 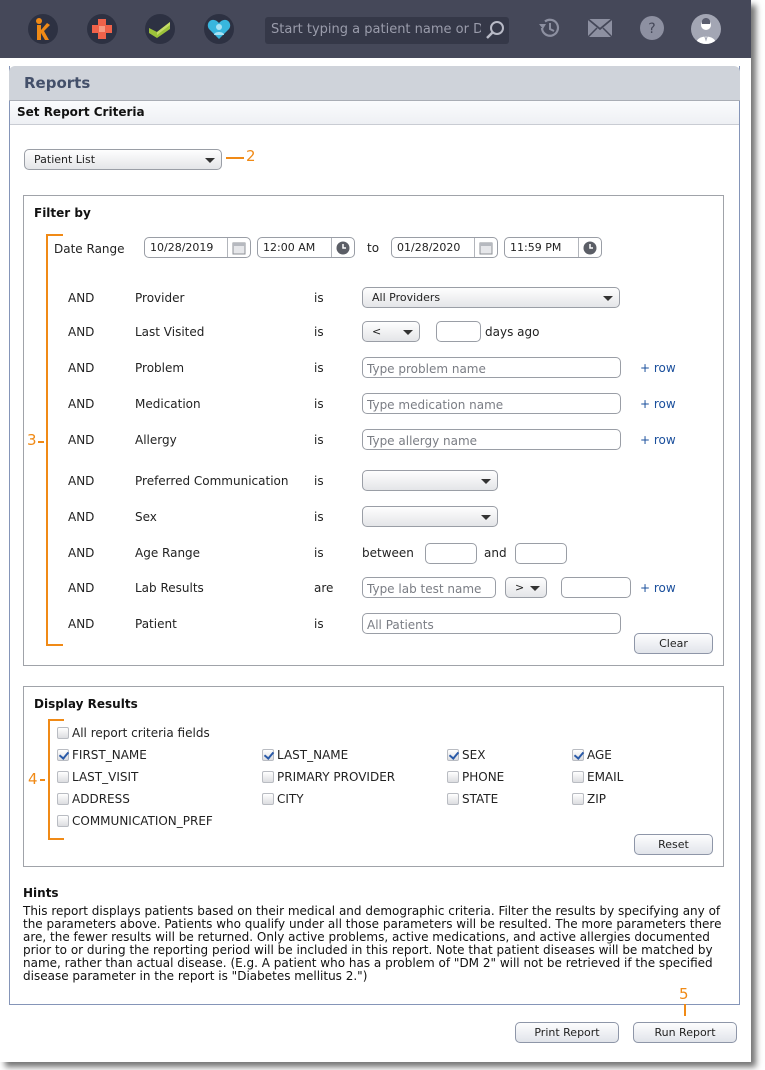 I want to click on history-icon, so click(x=549, y=30).